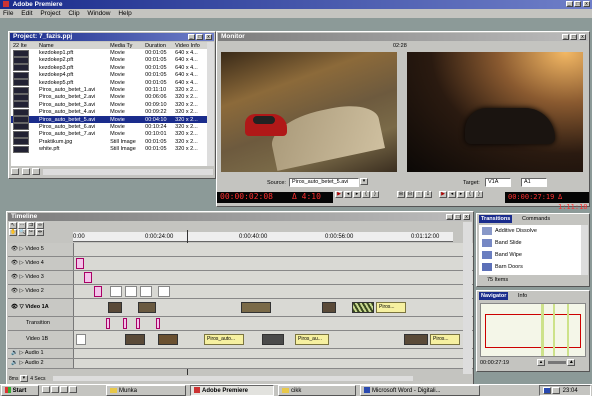 Image resolution: width=592 pixels, height=396 pixels. What do you see at coordinates (317, 390) in the screenshot?
I see `task-cikk: cikk` at bounding box center [317, 390].